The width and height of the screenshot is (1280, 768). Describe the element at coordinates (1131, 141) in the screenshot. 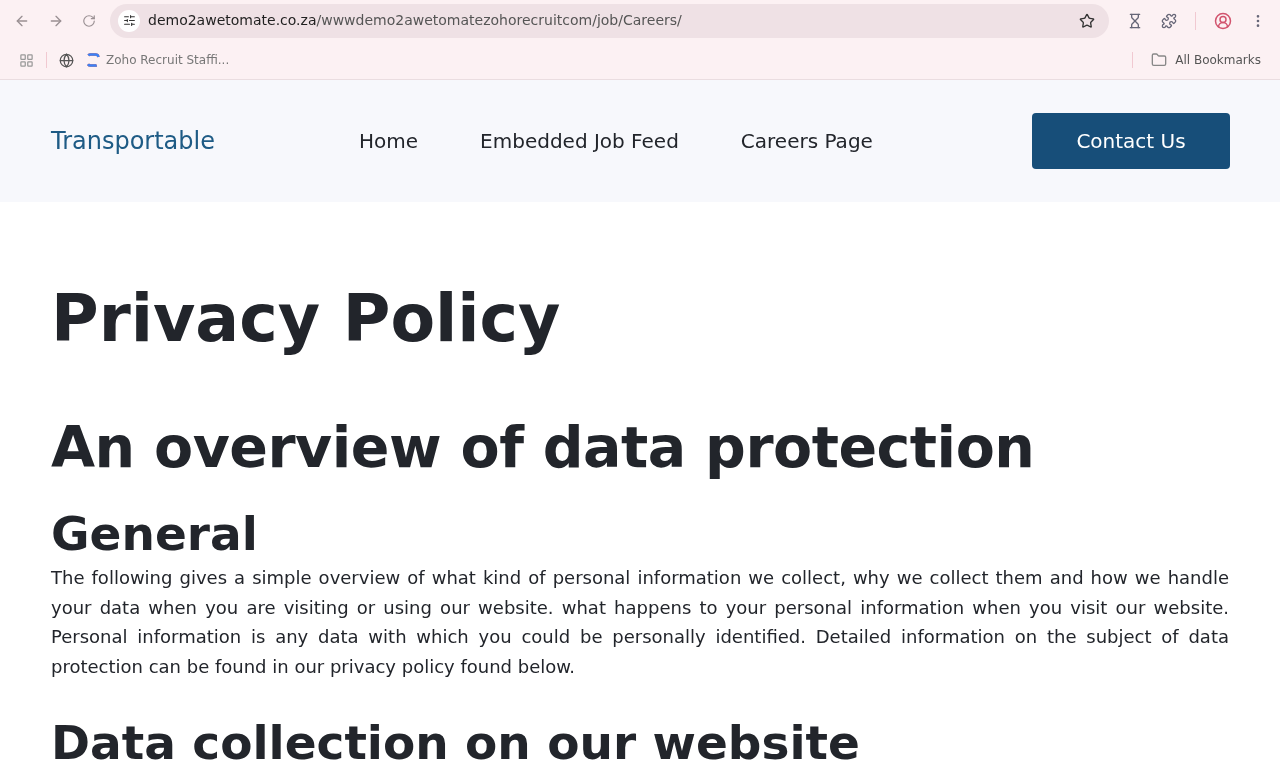

I see `contact-button: Contact Us` at that location.